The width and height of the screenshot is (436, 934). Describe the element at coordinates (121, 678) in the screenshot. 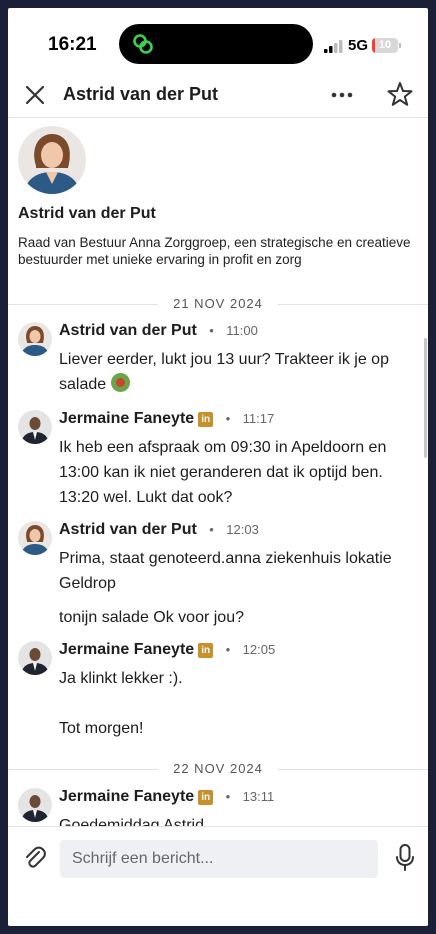

I see `message-text: Ja klinkt lekker :).` at that location.